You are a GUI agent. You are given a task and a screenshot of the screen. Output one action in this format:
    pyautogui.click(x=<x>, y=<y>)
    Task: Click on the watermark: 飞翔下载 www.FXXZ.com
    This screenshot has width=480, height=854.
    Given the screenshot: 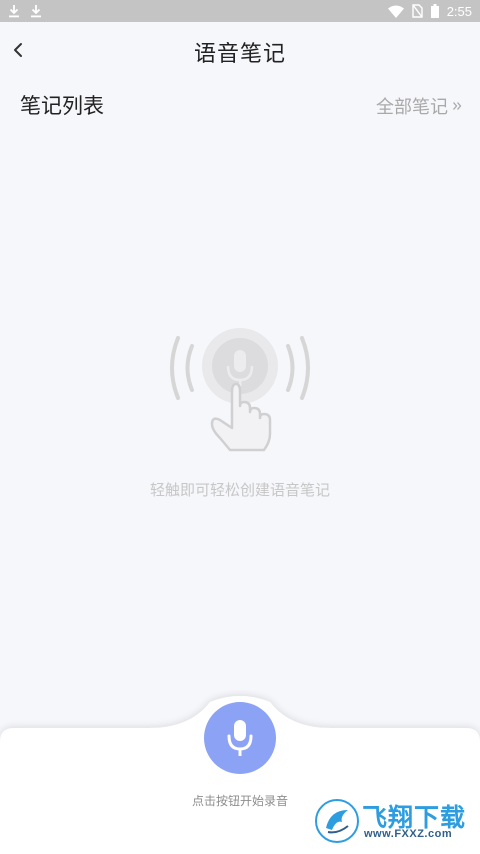 What is the action you would take?
    pyautogui.click(x=394, y=822)
    